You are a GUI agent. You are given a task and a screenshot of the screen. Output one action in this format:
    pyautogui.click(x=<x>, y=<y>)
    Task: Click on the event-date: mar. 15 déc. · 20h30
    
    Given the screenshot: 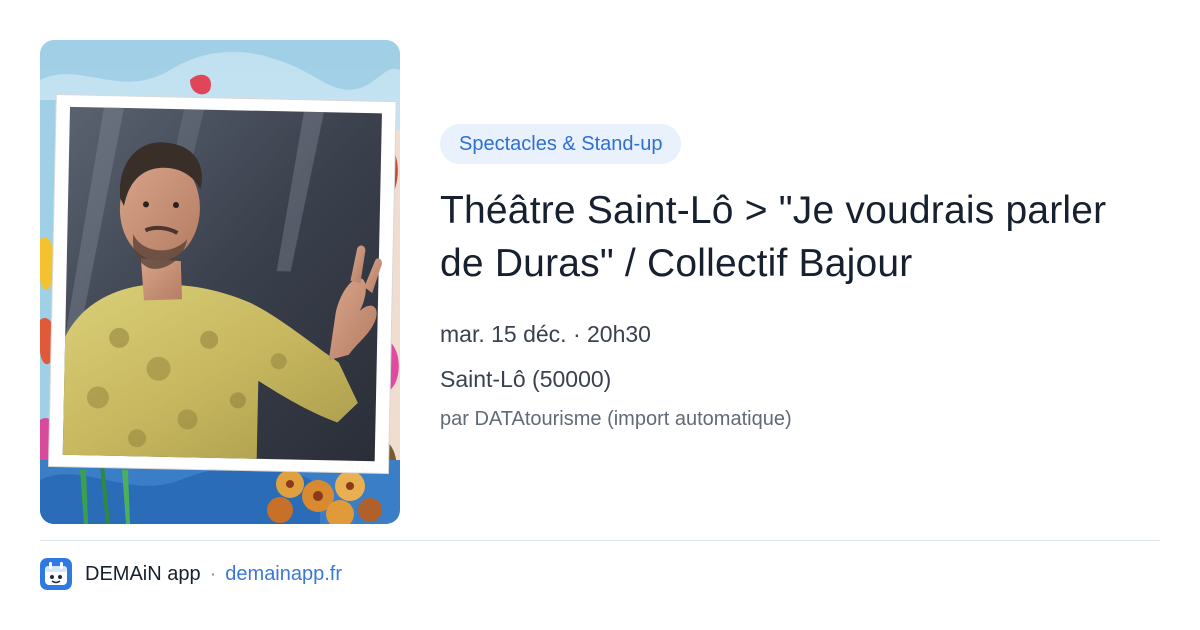 What is the action you would take?
    pyautogui.click(x=545, y=334)
    